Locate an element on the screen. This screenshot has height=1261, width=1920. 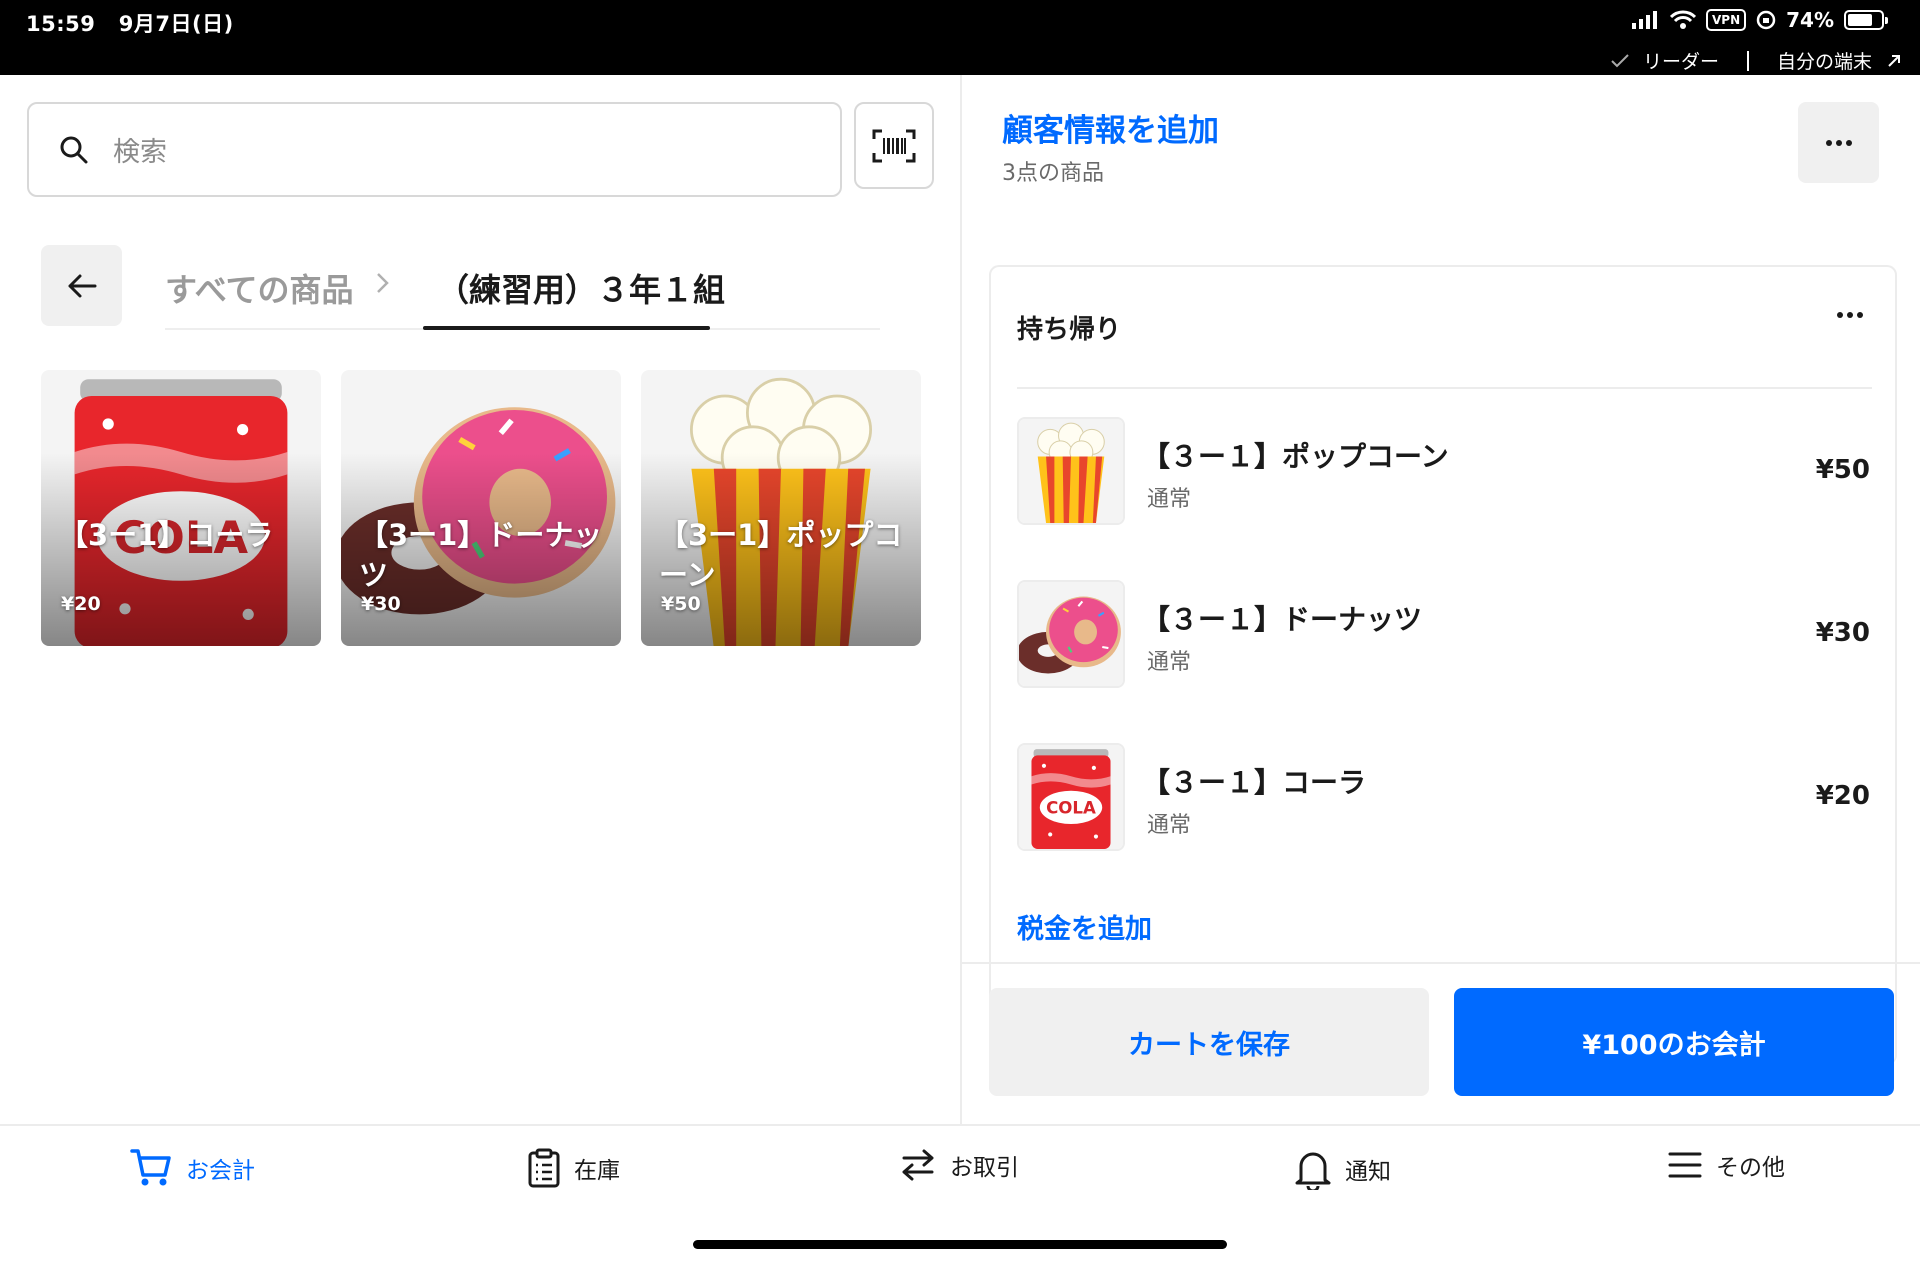
item-tile-popcorn: 【3ー1】ポップコーン ¥50 is located at coordinates (781, 508).